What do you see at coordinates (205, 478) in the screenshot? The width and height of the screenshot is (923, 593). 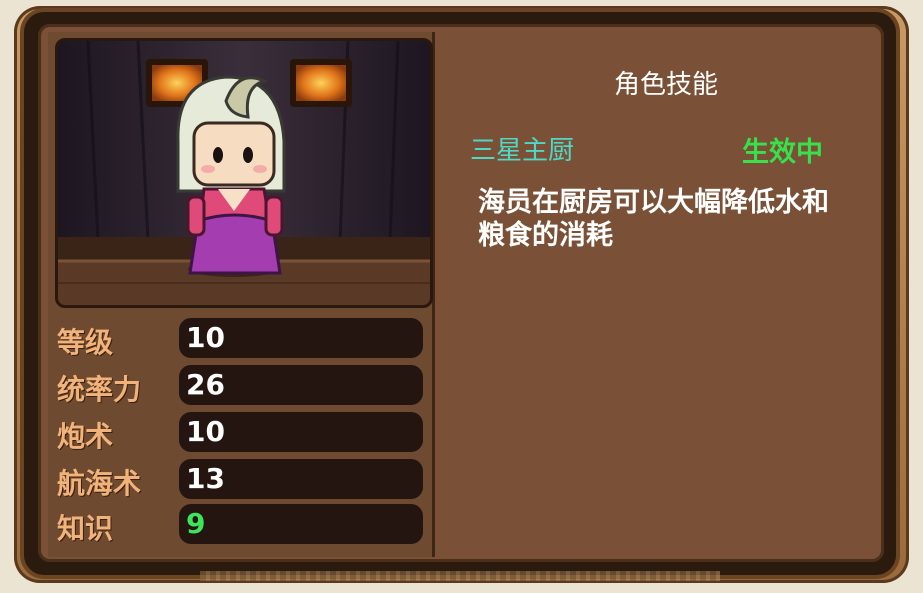 I see `stat-value: 13` at bounding box center [205, 478].